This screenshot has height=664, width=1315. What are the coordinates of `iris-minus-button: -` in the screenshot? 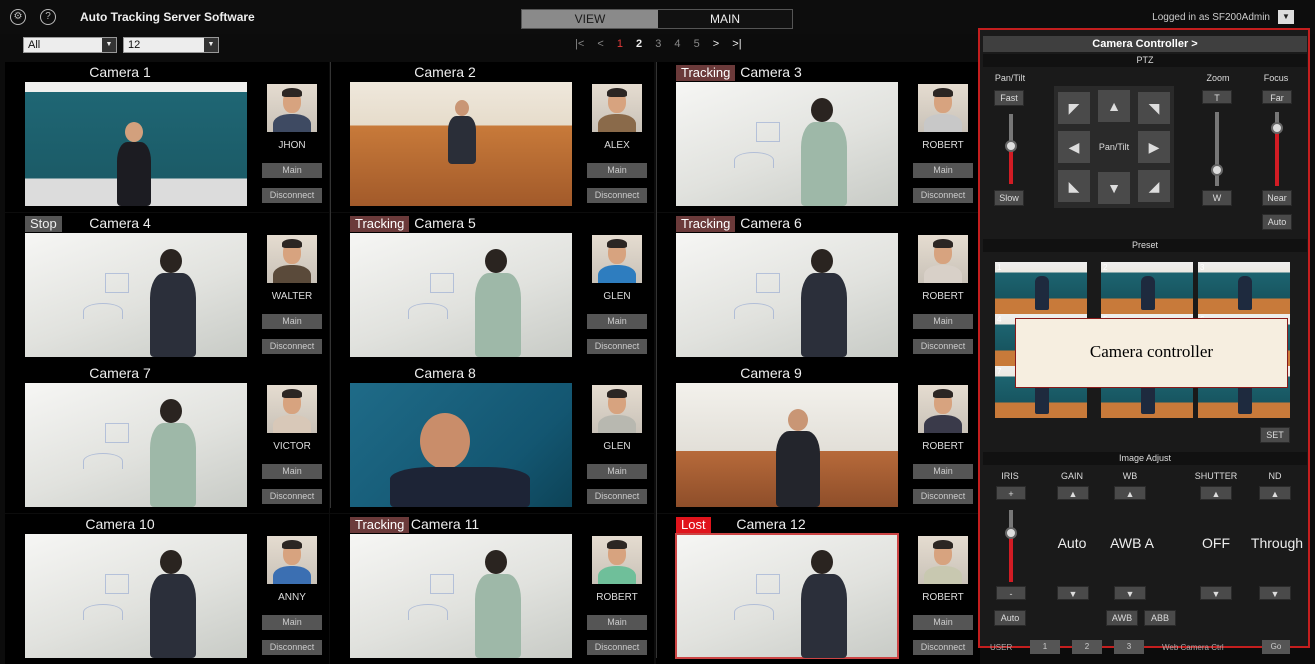 It's located at (1011, 593).